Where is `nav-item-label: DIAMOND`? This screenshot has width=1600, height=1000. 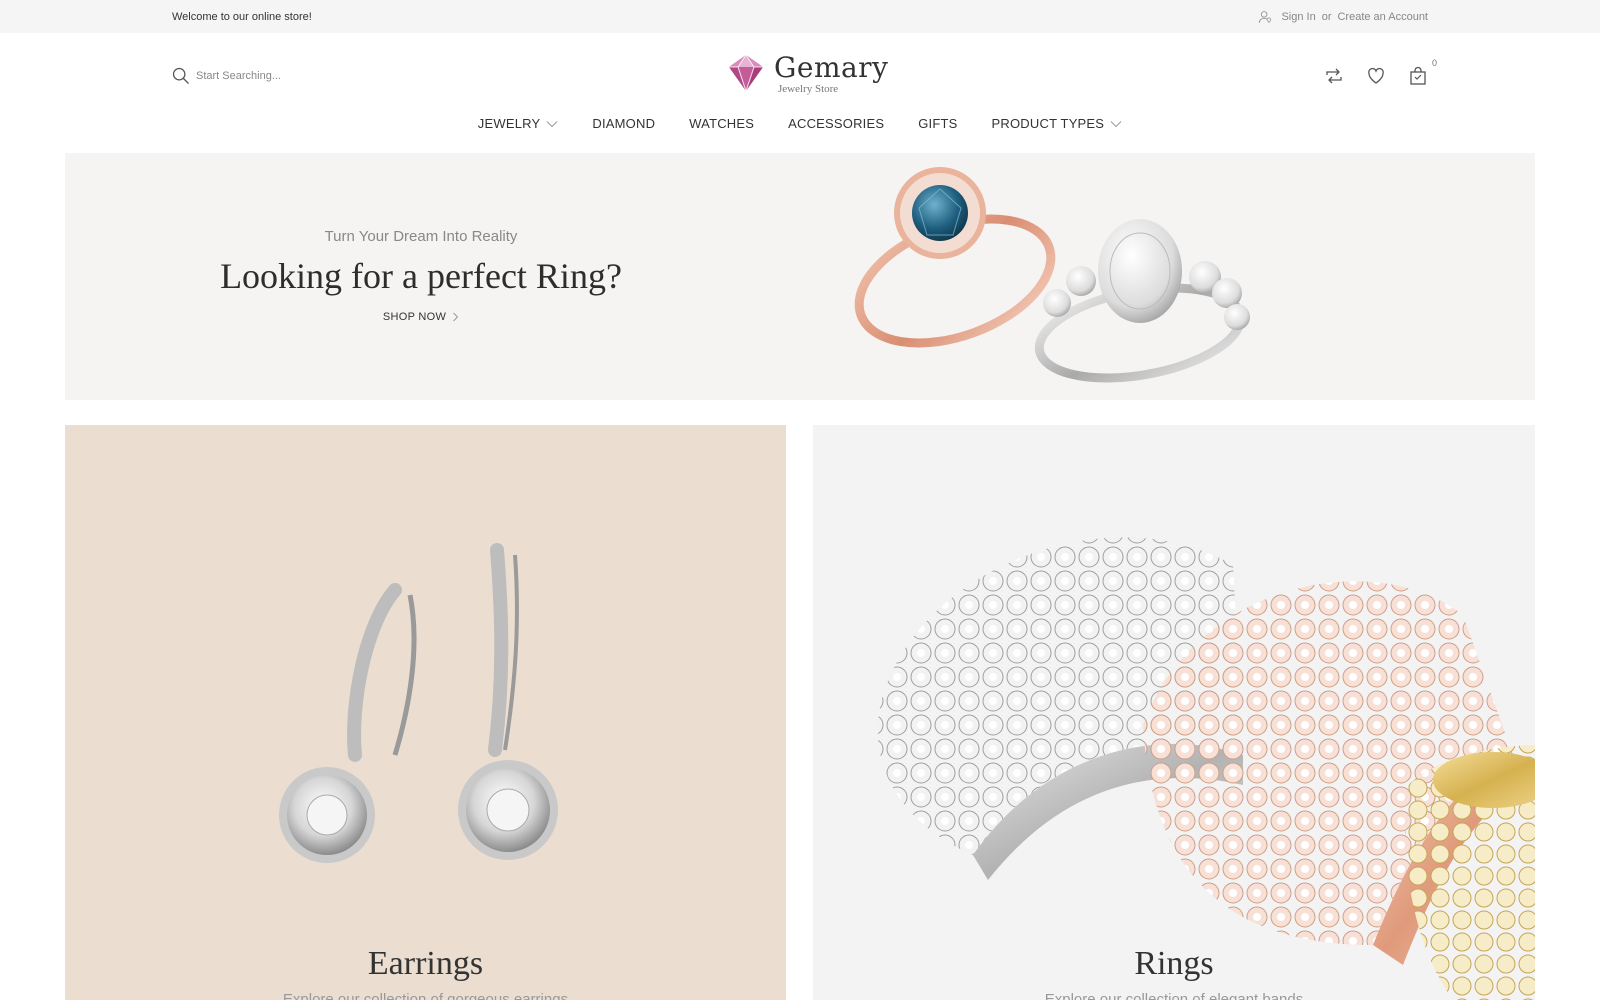 nav-item-label: DIAMOND is located at coordinates (624, 123).